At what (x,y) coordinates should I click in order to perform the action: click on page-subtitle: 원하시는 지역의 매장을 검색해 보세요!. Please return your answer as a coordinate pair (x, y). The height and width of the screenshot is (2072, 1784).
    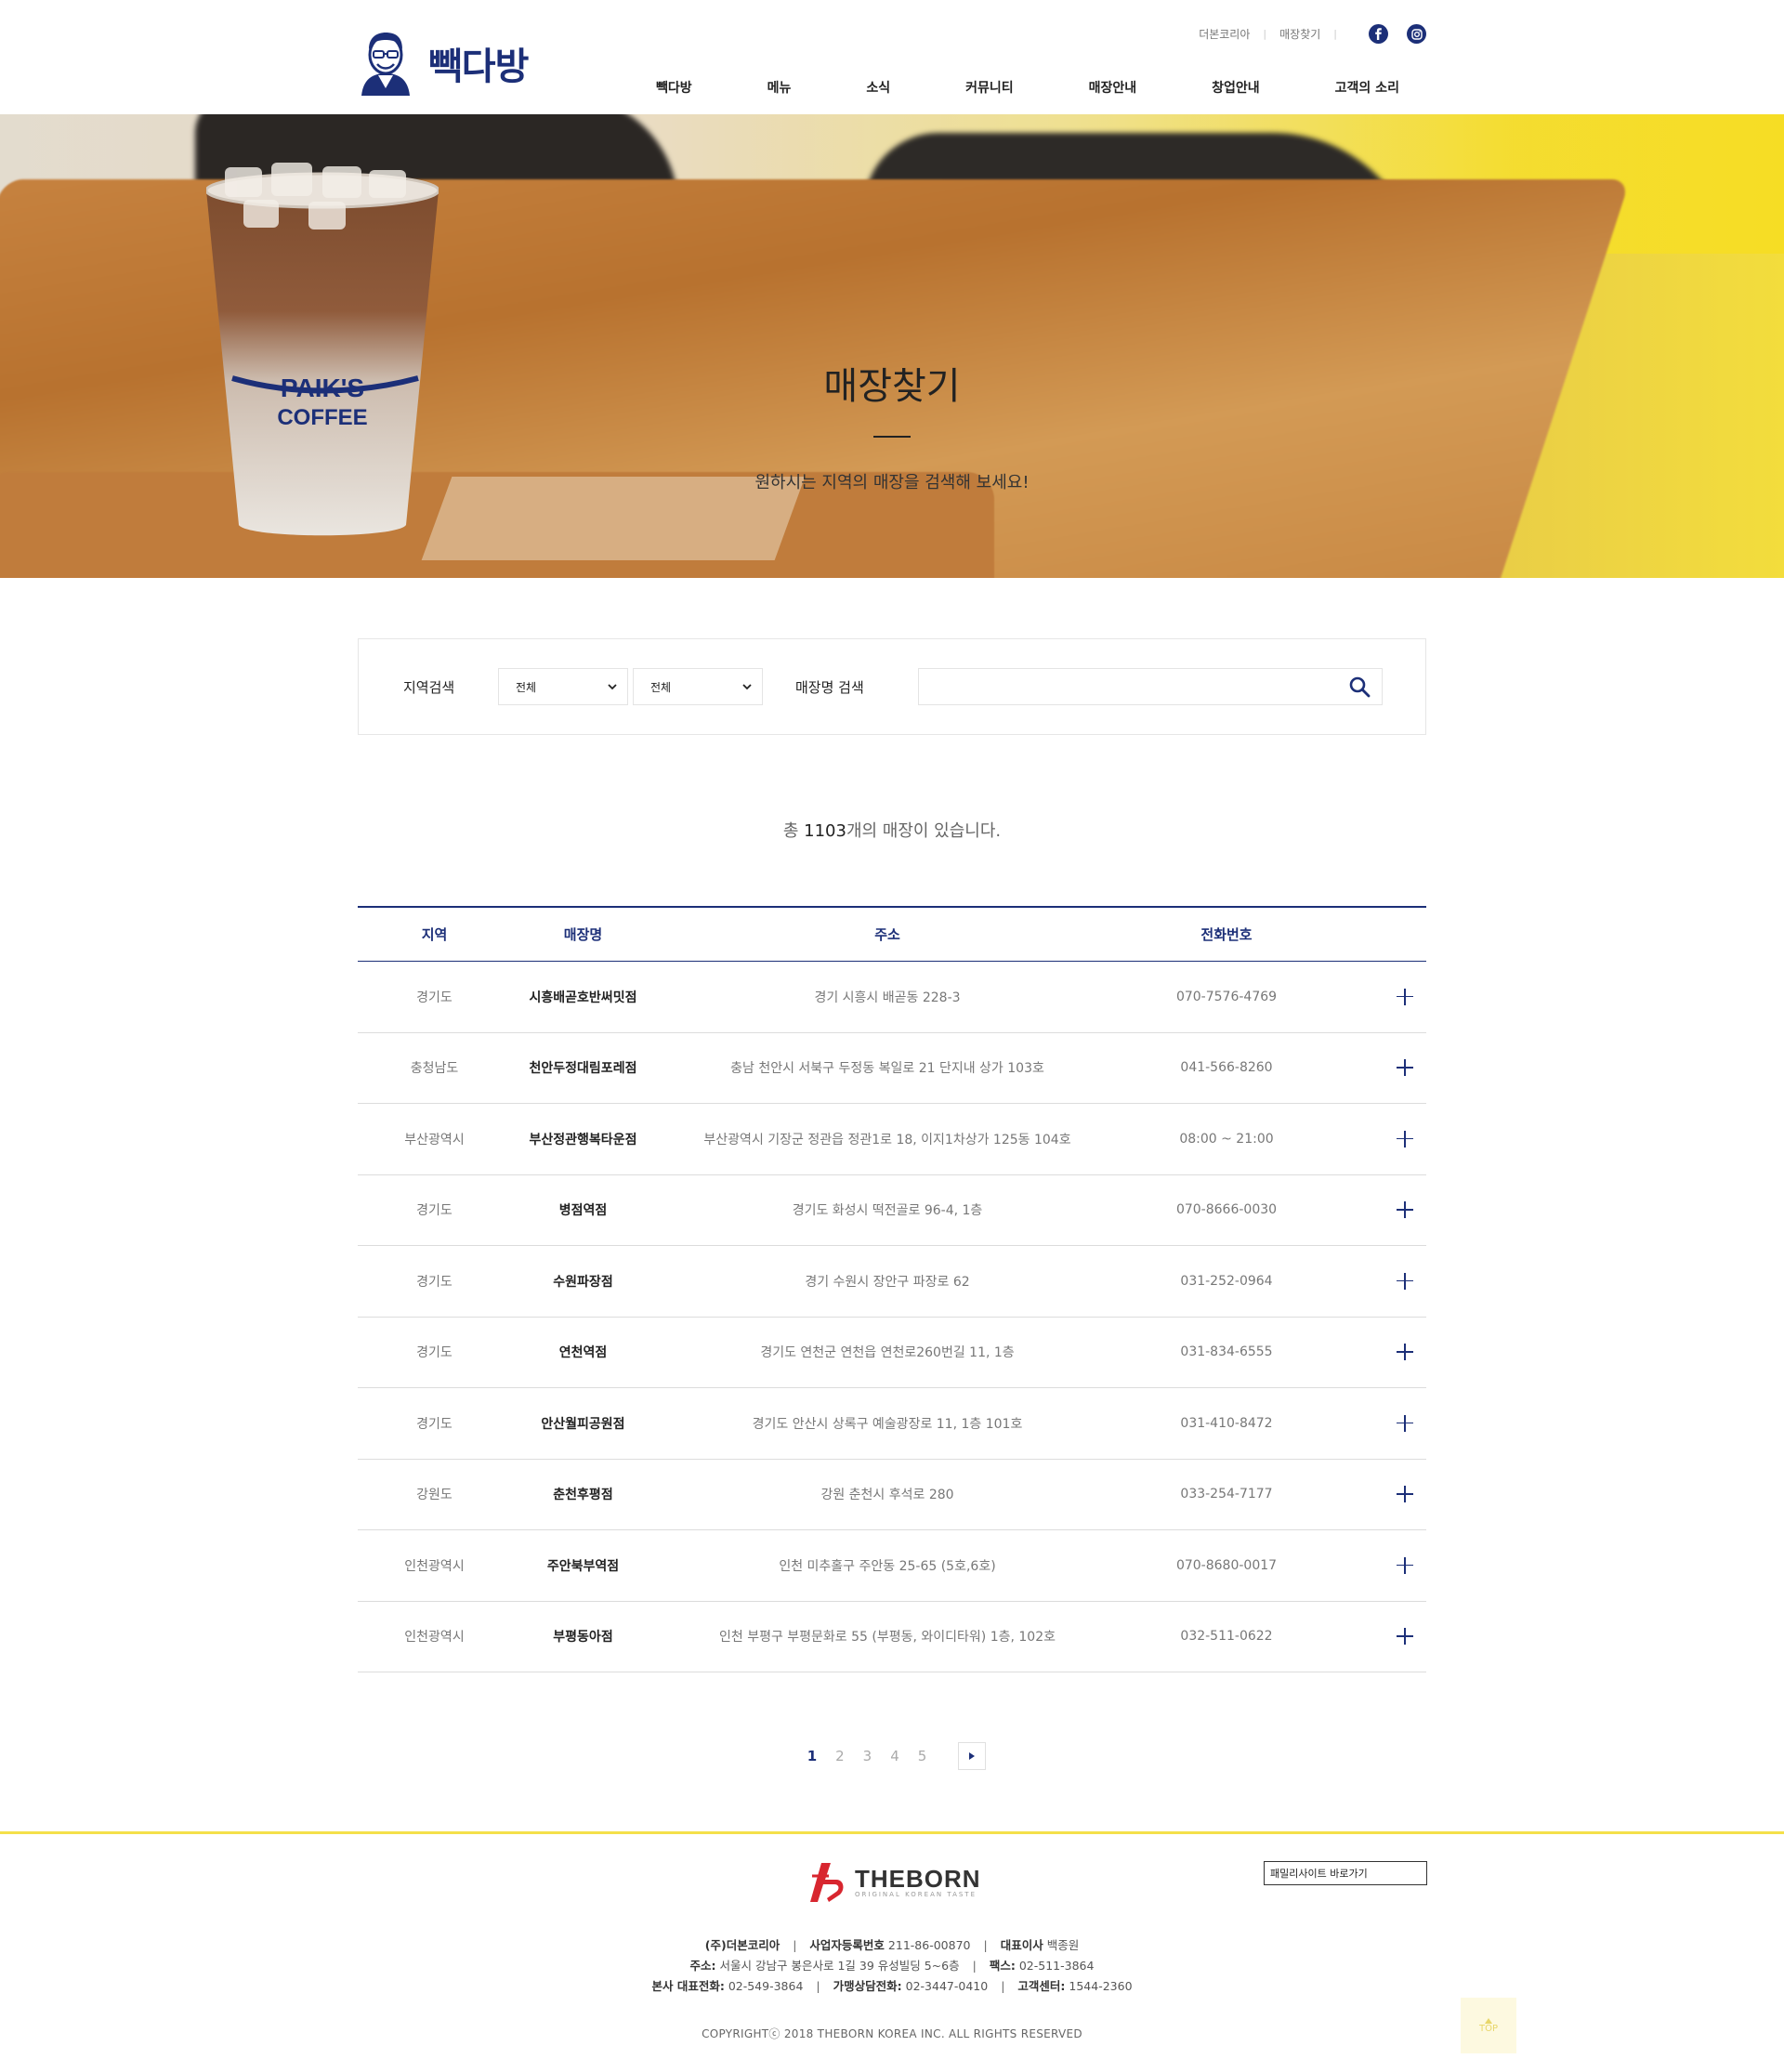
    Looking at the image, I should click on (892, 482).